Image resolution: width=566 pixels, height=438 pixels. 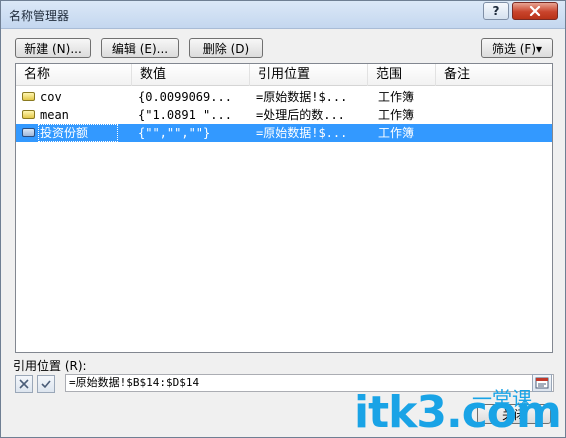 I want to click on cancel-x-icon, so click(x=24, y=384).